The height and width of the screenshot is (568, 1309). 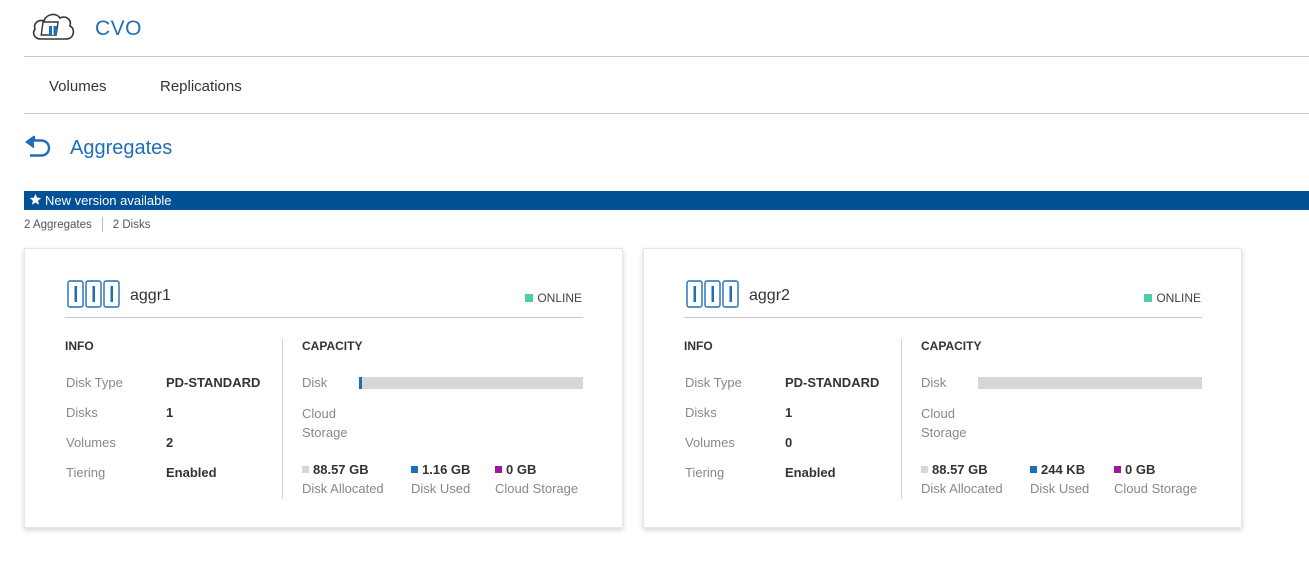 I want to click on app-header: CVO, so click(x=666, y=28).